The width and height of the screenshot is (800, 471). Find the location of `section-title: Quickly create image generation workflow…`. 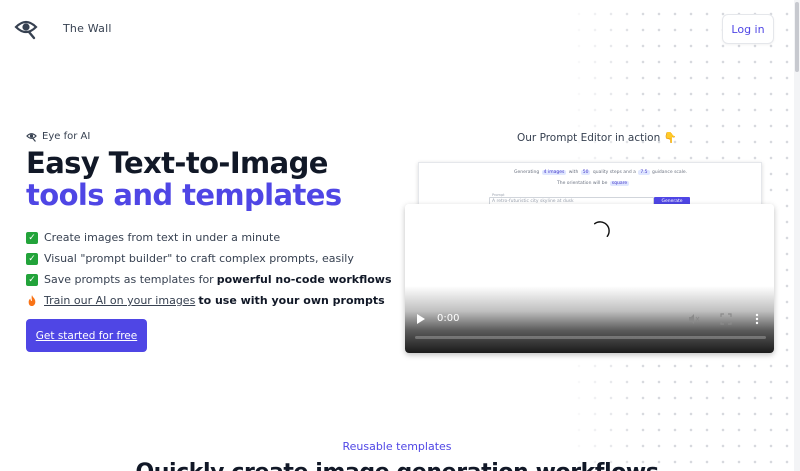

section-title: Quickly create image generation workflow… is located at coordinates (397, 465).